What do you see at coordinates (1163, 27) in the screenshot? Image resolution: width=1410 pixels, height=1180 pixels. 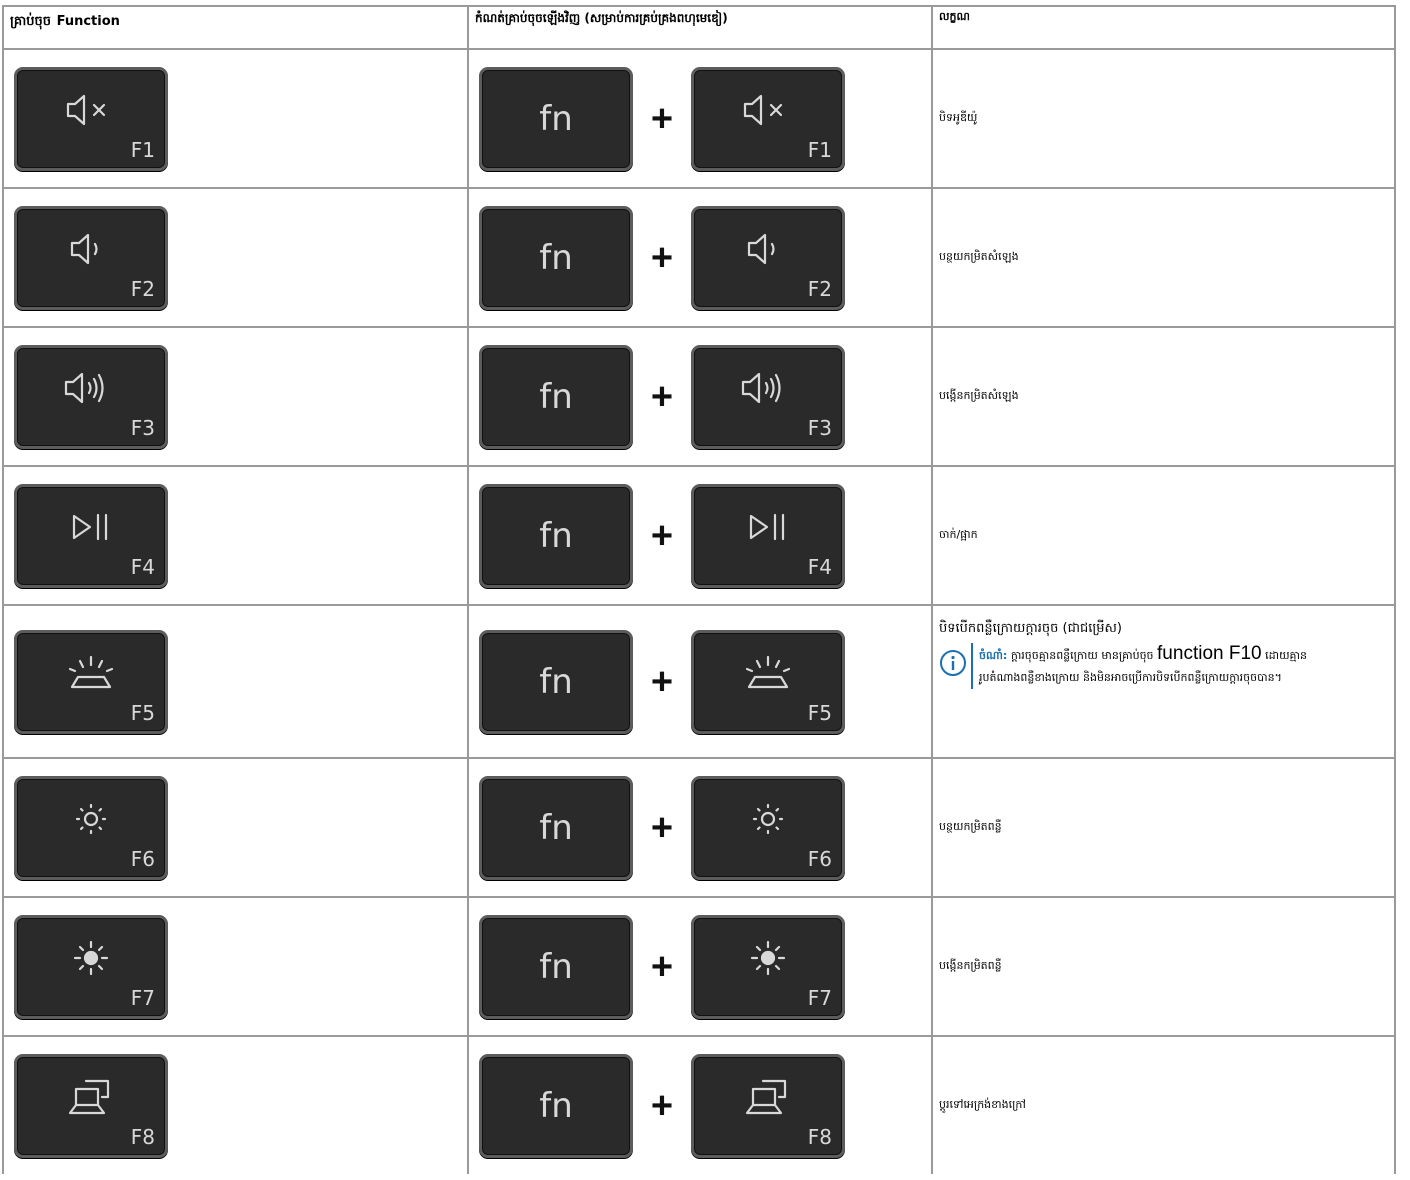 I see `header-behavior: លក្ខណ` at bounding box center [1163, 27].